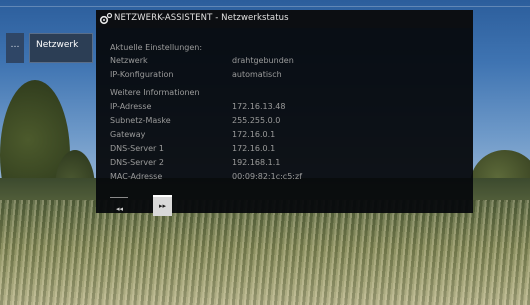  Describe the element at coordinates (106, 18) in the screenshot. I see `gear-icon` at that location.